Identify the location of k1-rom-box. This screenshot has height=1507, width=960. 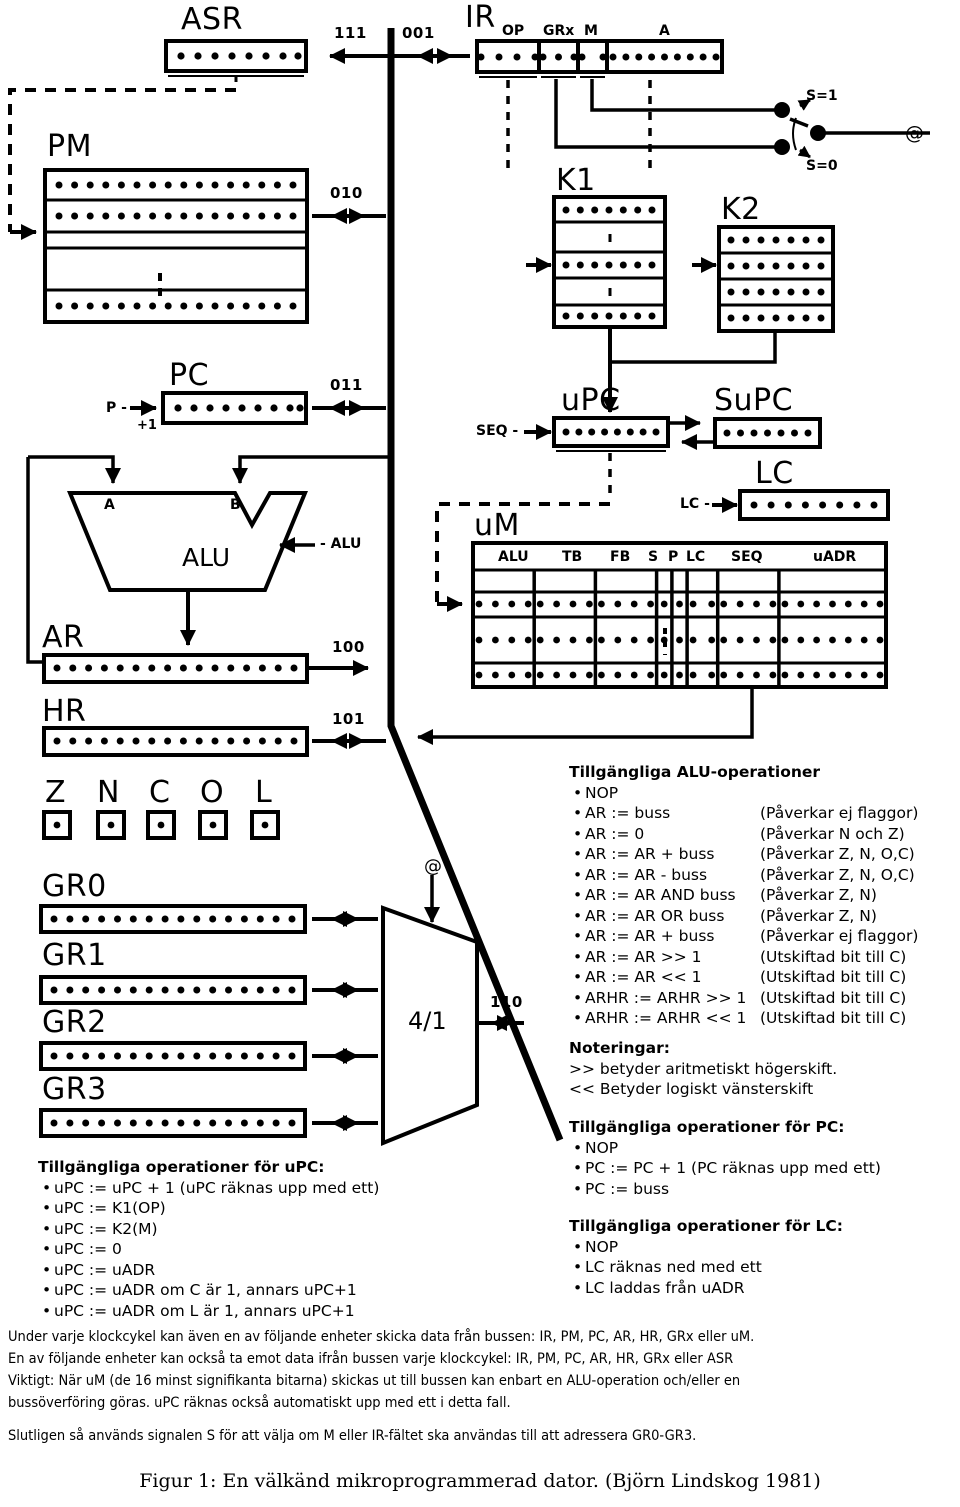
(596, 262).